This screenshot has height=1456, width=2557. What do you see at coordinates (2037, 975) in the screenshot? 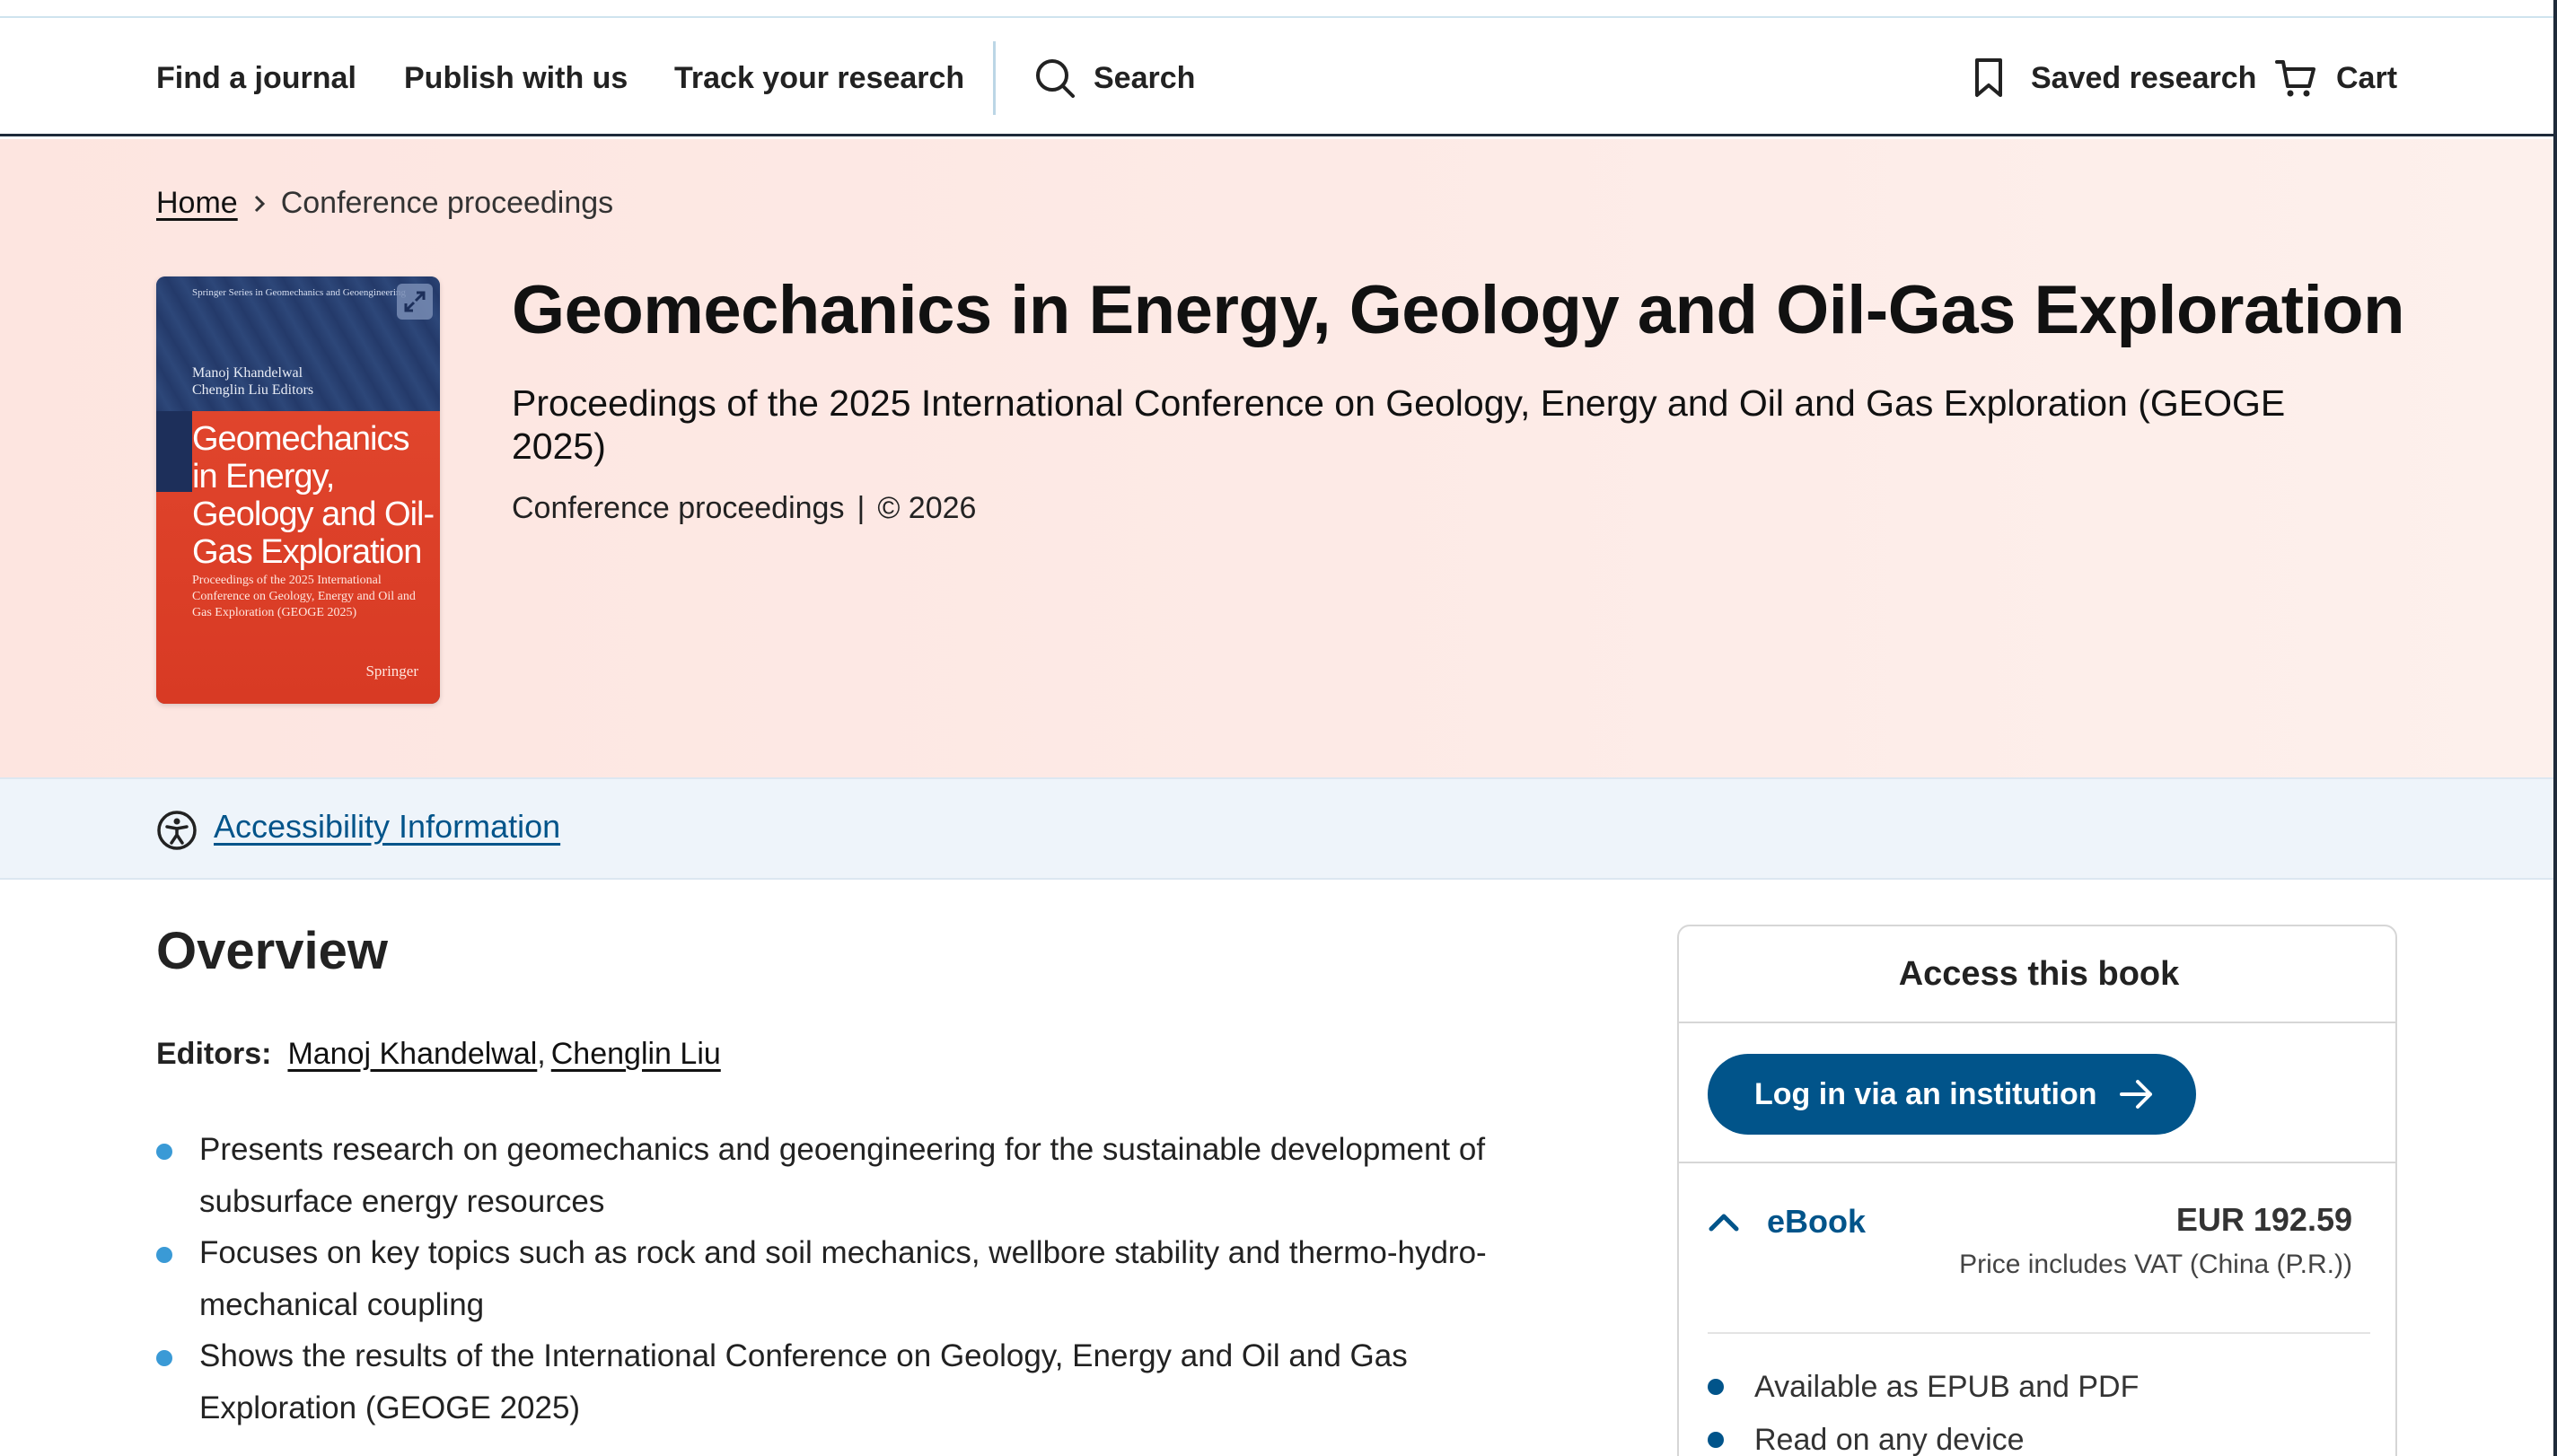
I see `access-heading: Access this book` at bounding box center [2037, 975].